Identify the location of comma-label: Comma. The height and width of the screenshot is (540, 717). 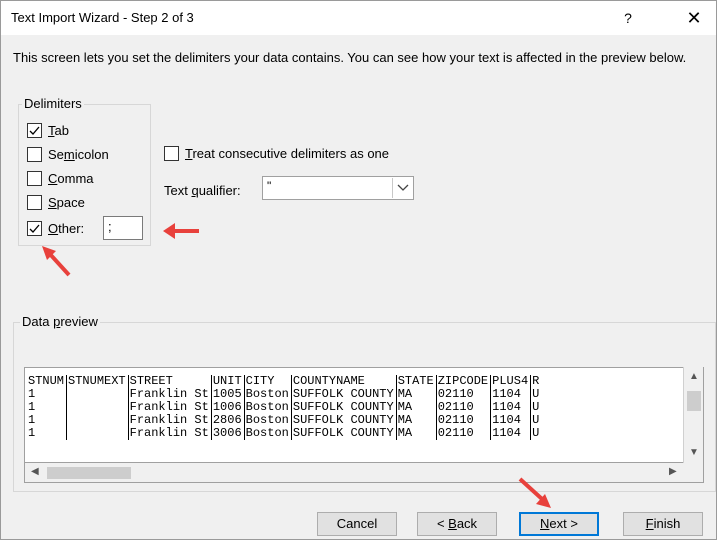
(71, 178).